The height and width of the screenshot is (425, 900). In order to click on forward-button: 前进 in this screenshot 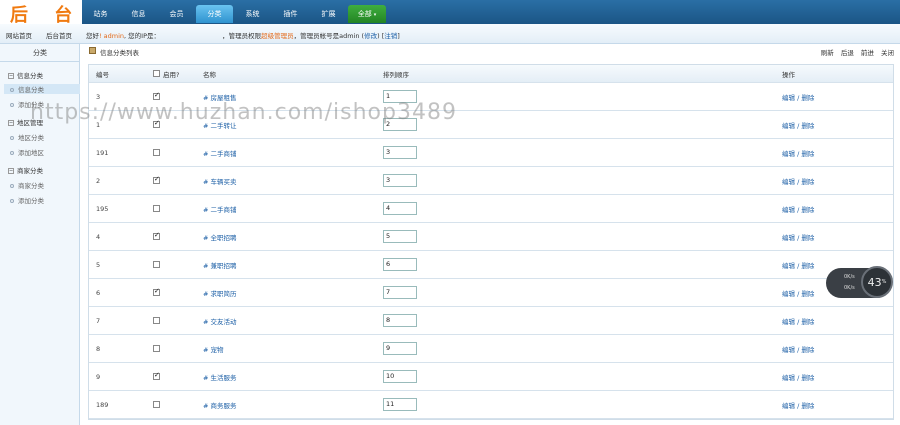, I will do `click(867, 53)`.